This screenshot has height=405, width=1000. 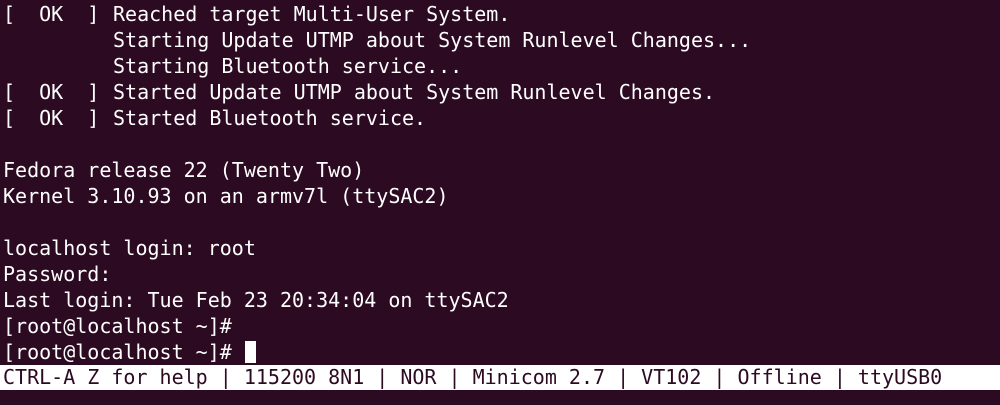 What do you see at coordinates (250, 352) in the screenshot?
I see `cursor-block` at bounding box center [250, 352].